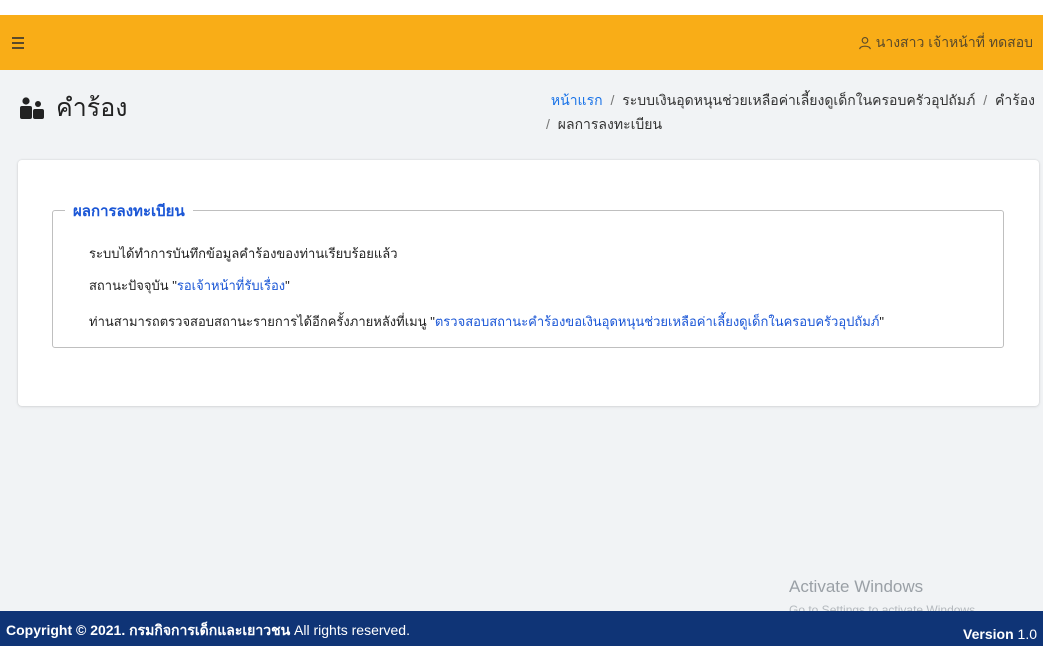  Describe the element at coordinates (92, 108) in the screenshot. I see `page-title-text: คำร้อง` at that location.